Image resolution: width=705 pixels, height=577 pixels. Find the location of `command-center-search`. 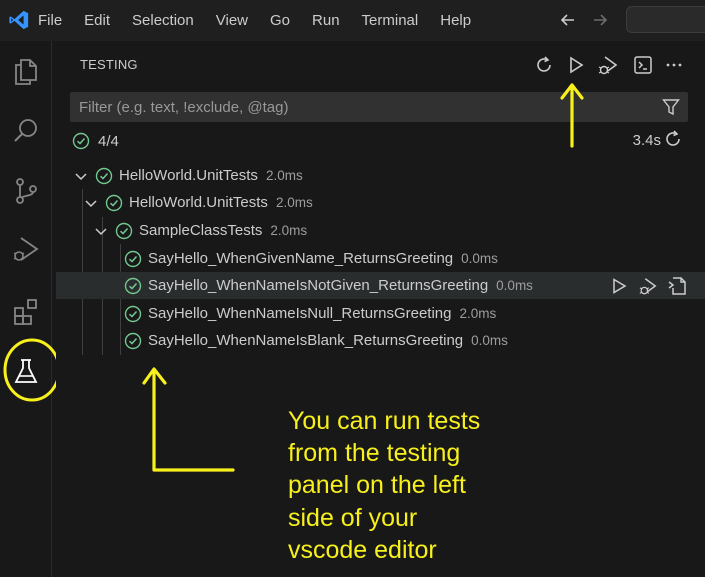

command-center-search is located at coordinates (665, 19).